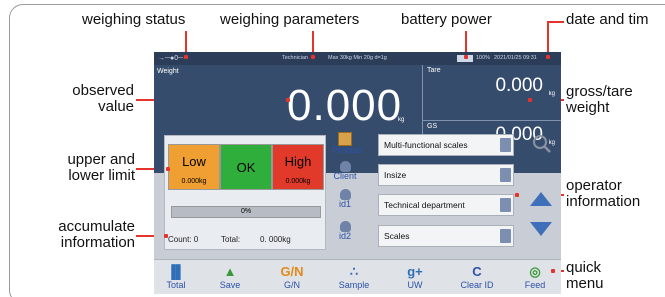 This screenshot has height=297, width=665. What do you see at coordinates (295, 58) in the screenshot?
I see `user-role: Technician` at bounding box center [295, 58].